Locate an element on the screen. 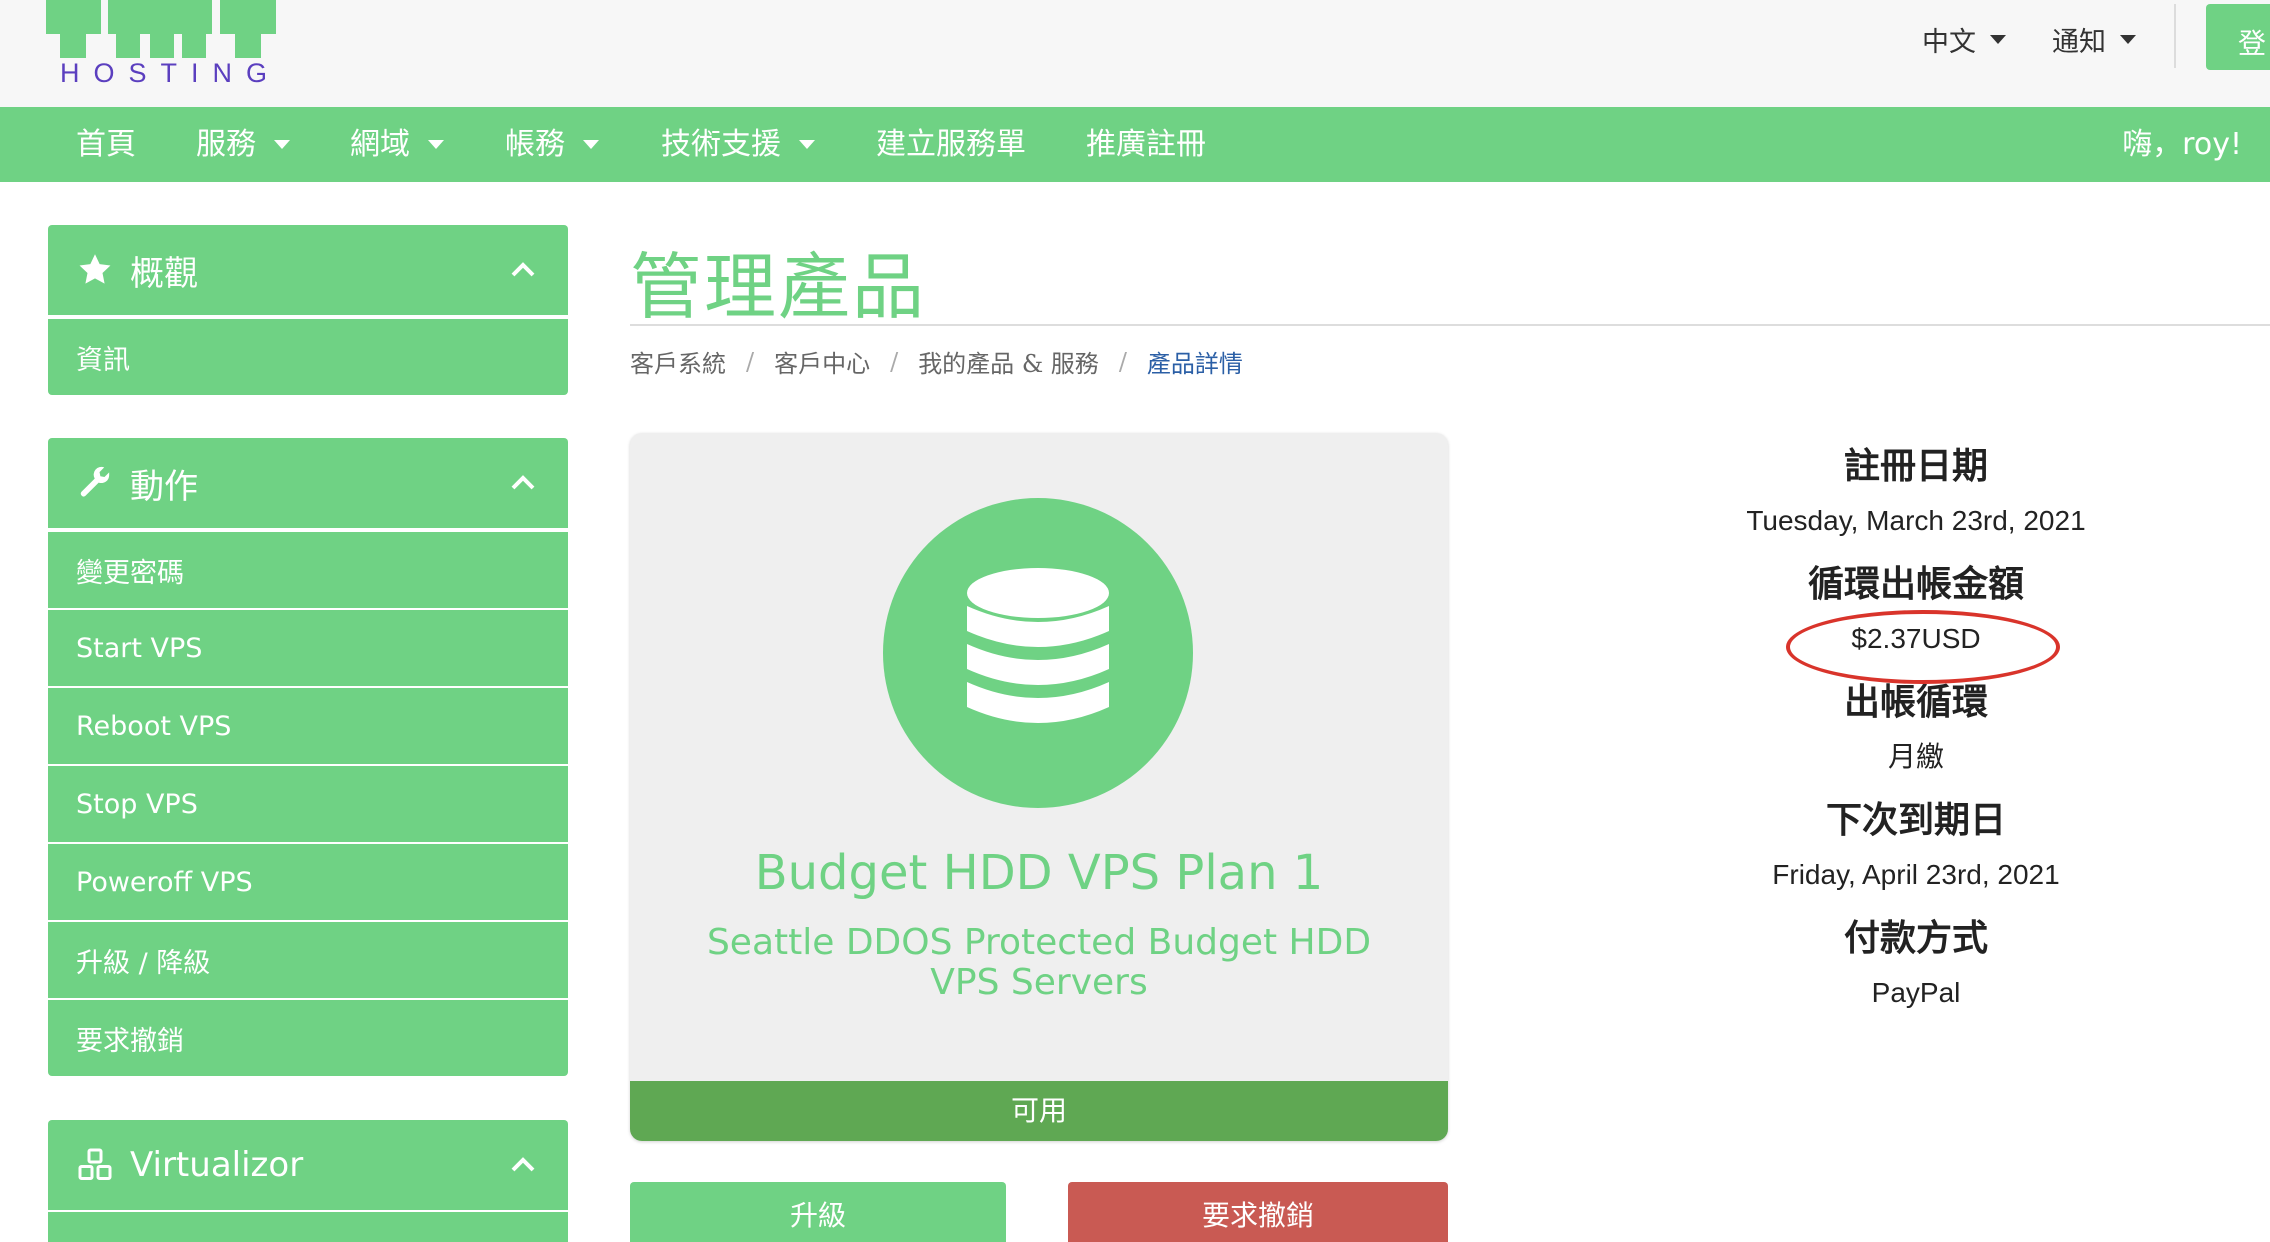 The image size is (2270, 1242). nav-item-label: 首頁 is located at coordinates (106, 144).